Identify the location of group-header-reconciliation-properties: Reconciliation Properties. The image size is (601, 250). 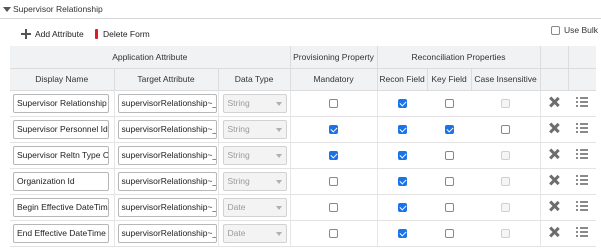
(459, 57).